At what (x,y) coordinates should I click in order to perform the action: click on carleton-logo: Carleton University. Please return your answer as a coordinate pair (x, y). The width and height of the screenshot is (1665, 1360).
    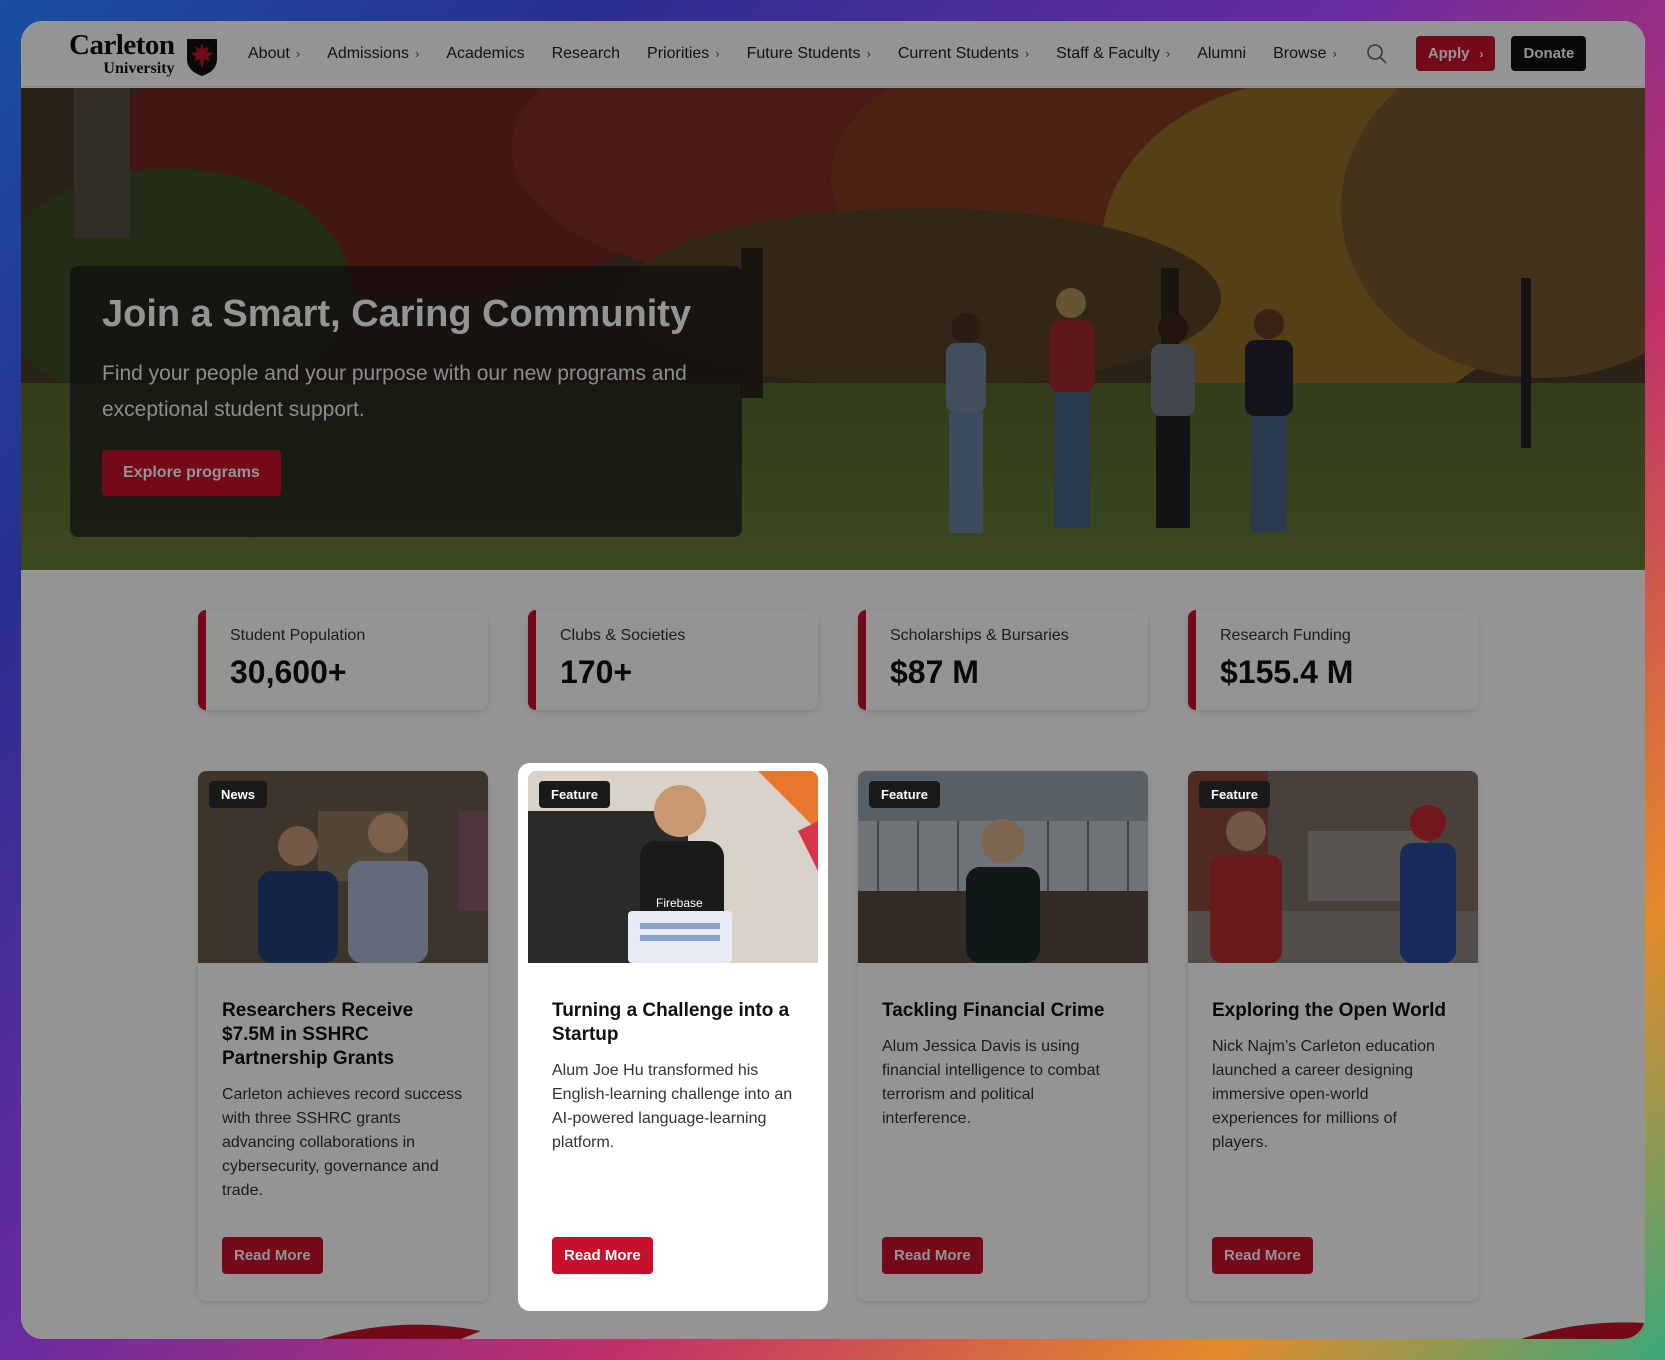
    Looking at the image, I should click on (145, 54).